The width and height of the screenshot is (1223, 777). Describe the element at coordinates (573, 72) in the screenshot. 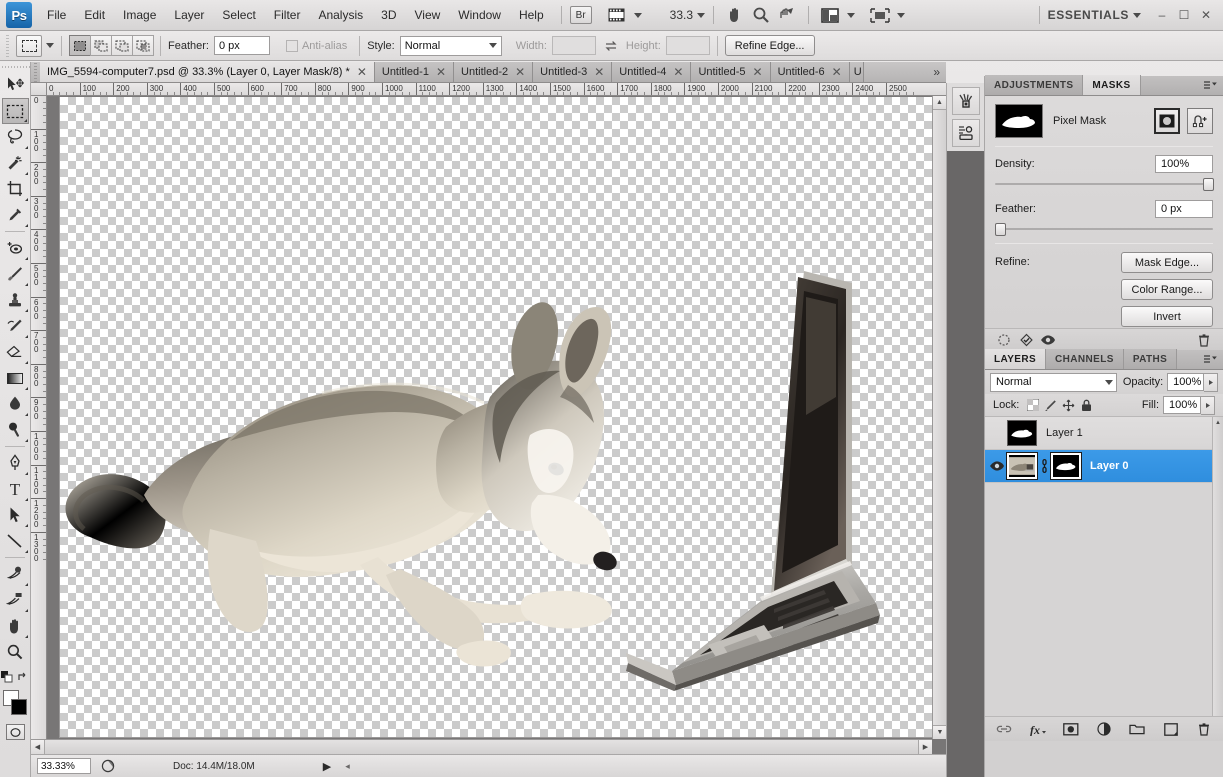

I see `document-tab-untitled-3: Untitled-3 ✕` at that location.